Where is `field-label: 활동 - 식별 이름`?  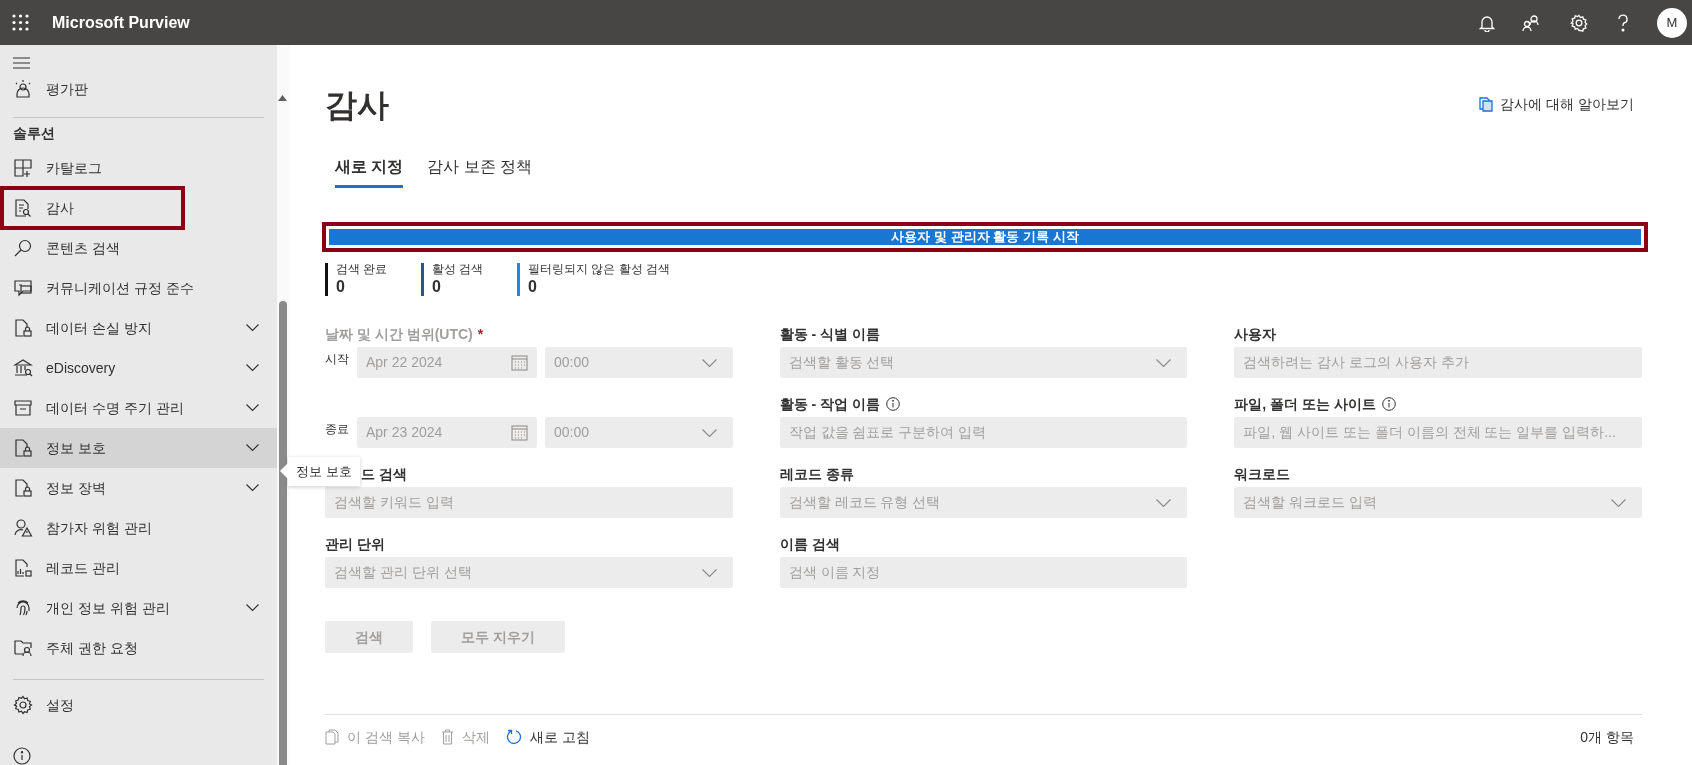
field-label: 활동 - 식별 이름 is located at coordinates (829, 334).